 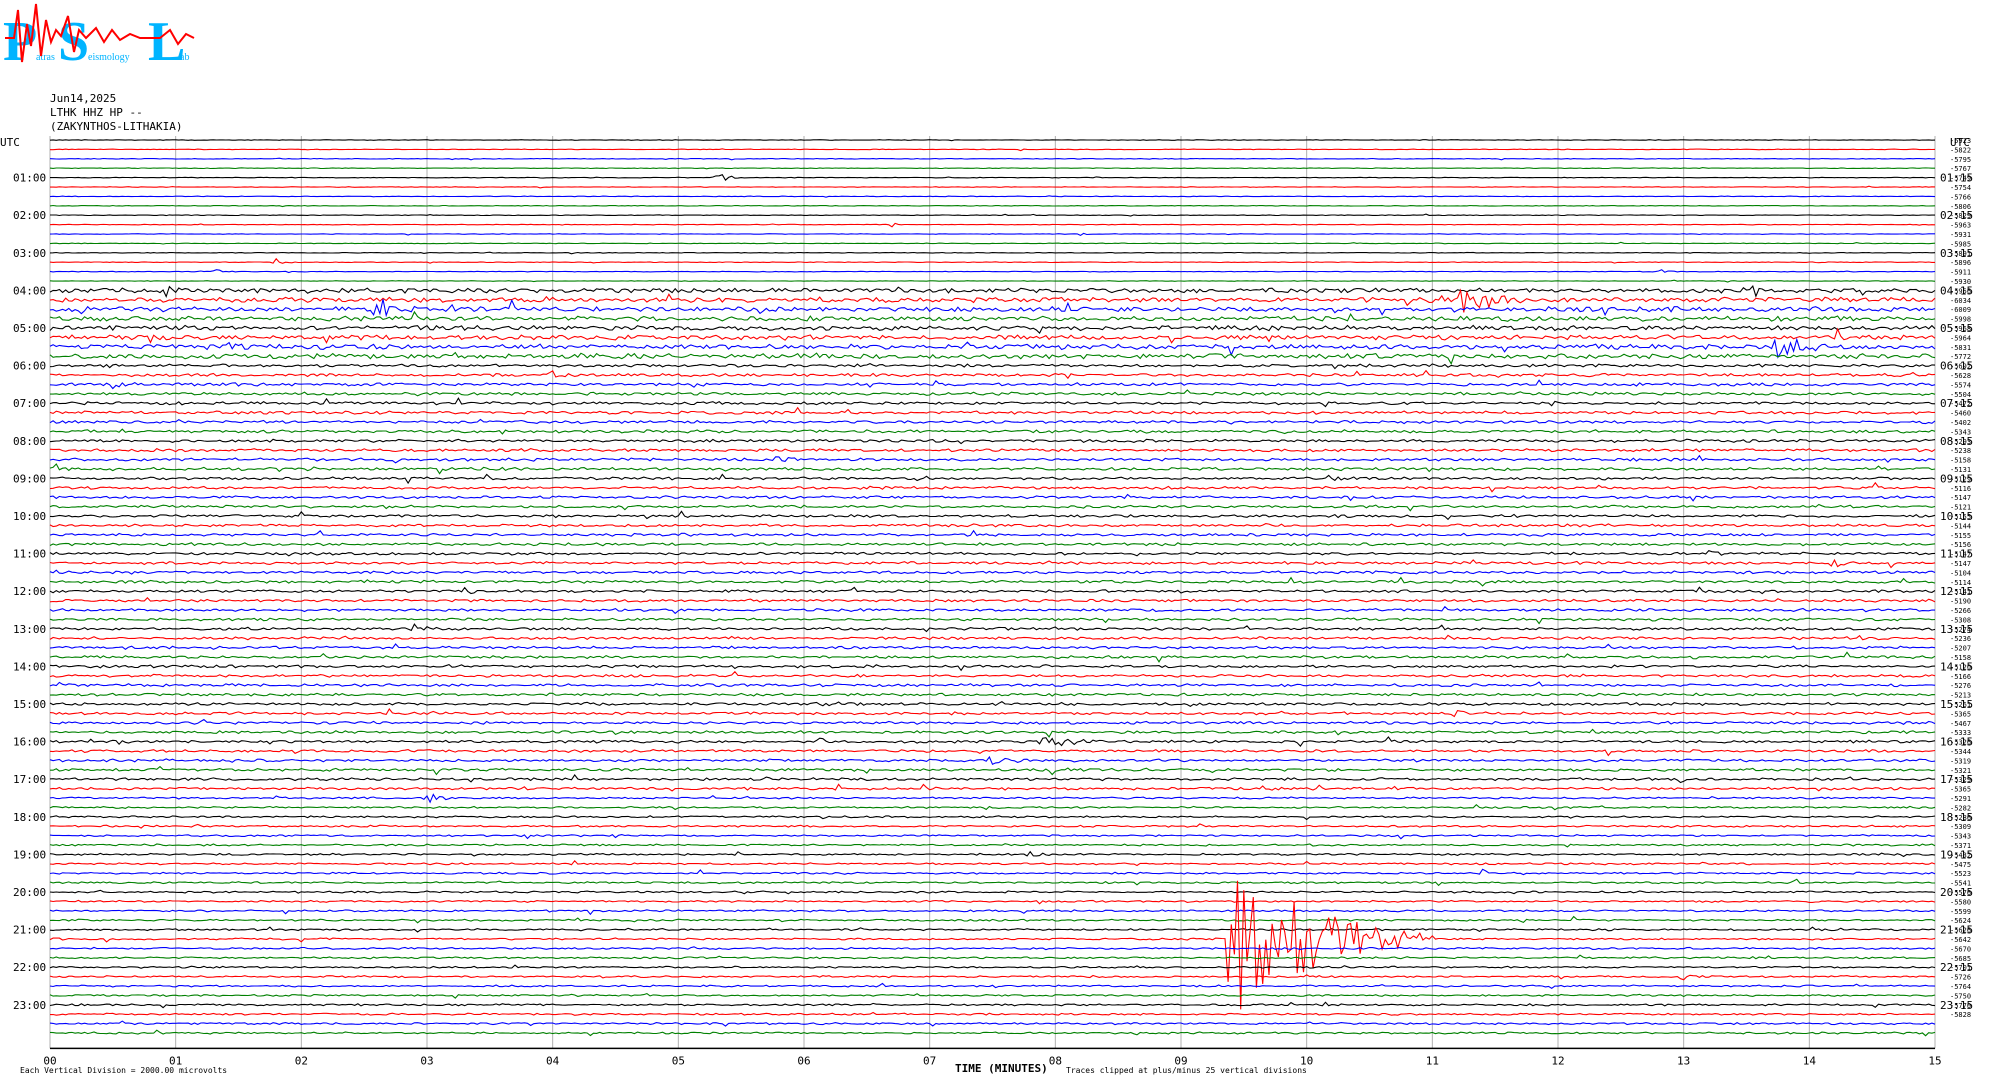 I want to click on trace-offset-value: -5116, so click(x=1960, y=489).